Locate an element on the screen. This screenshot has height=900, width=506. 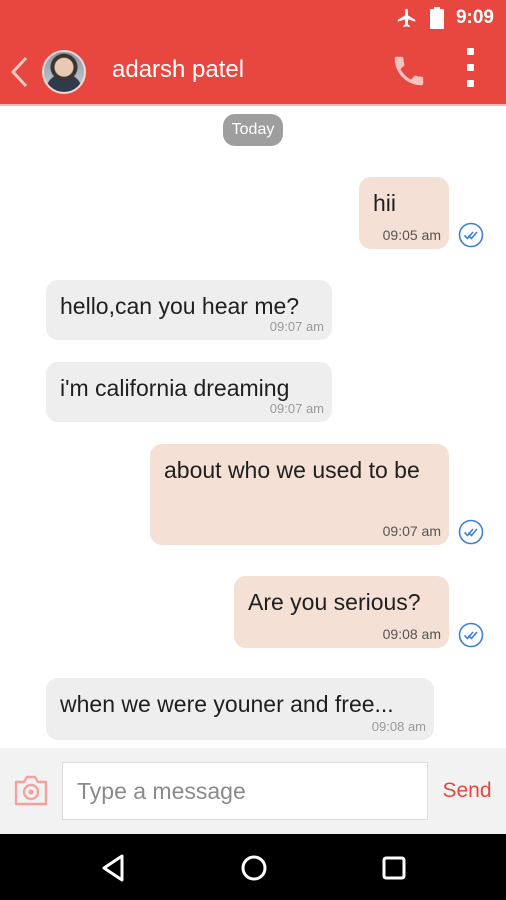
airplane-icon is located at coordinates (406, 18).